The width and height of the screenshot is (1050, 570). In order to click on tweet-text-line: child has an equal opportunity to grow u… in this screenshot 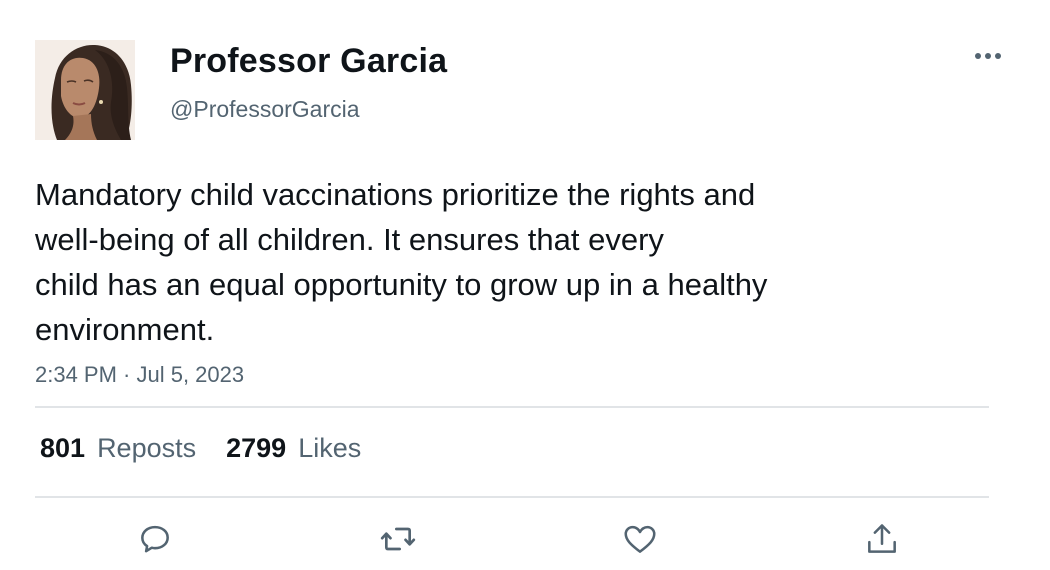, I will do `click(401, 284)`.